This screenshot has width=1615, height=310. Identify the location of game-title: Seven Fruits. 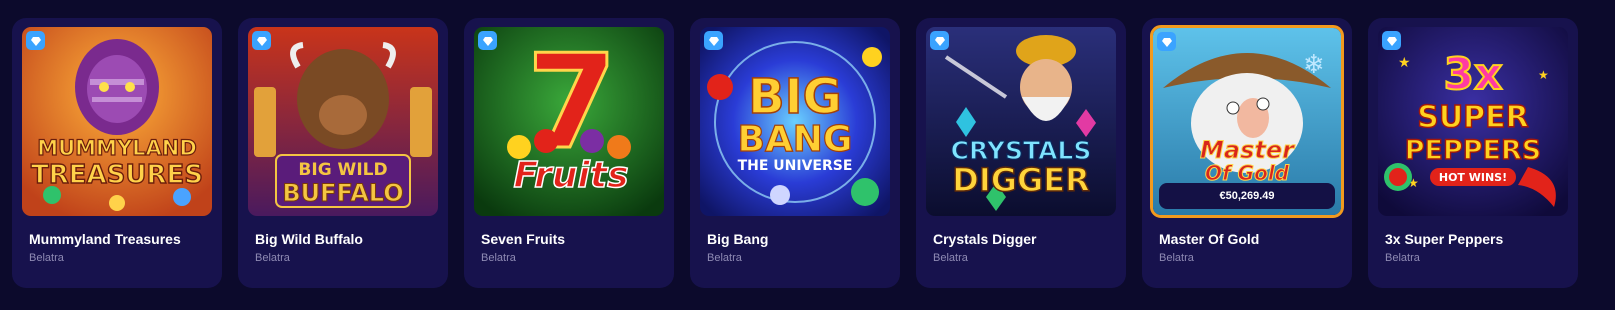
(523, 239).